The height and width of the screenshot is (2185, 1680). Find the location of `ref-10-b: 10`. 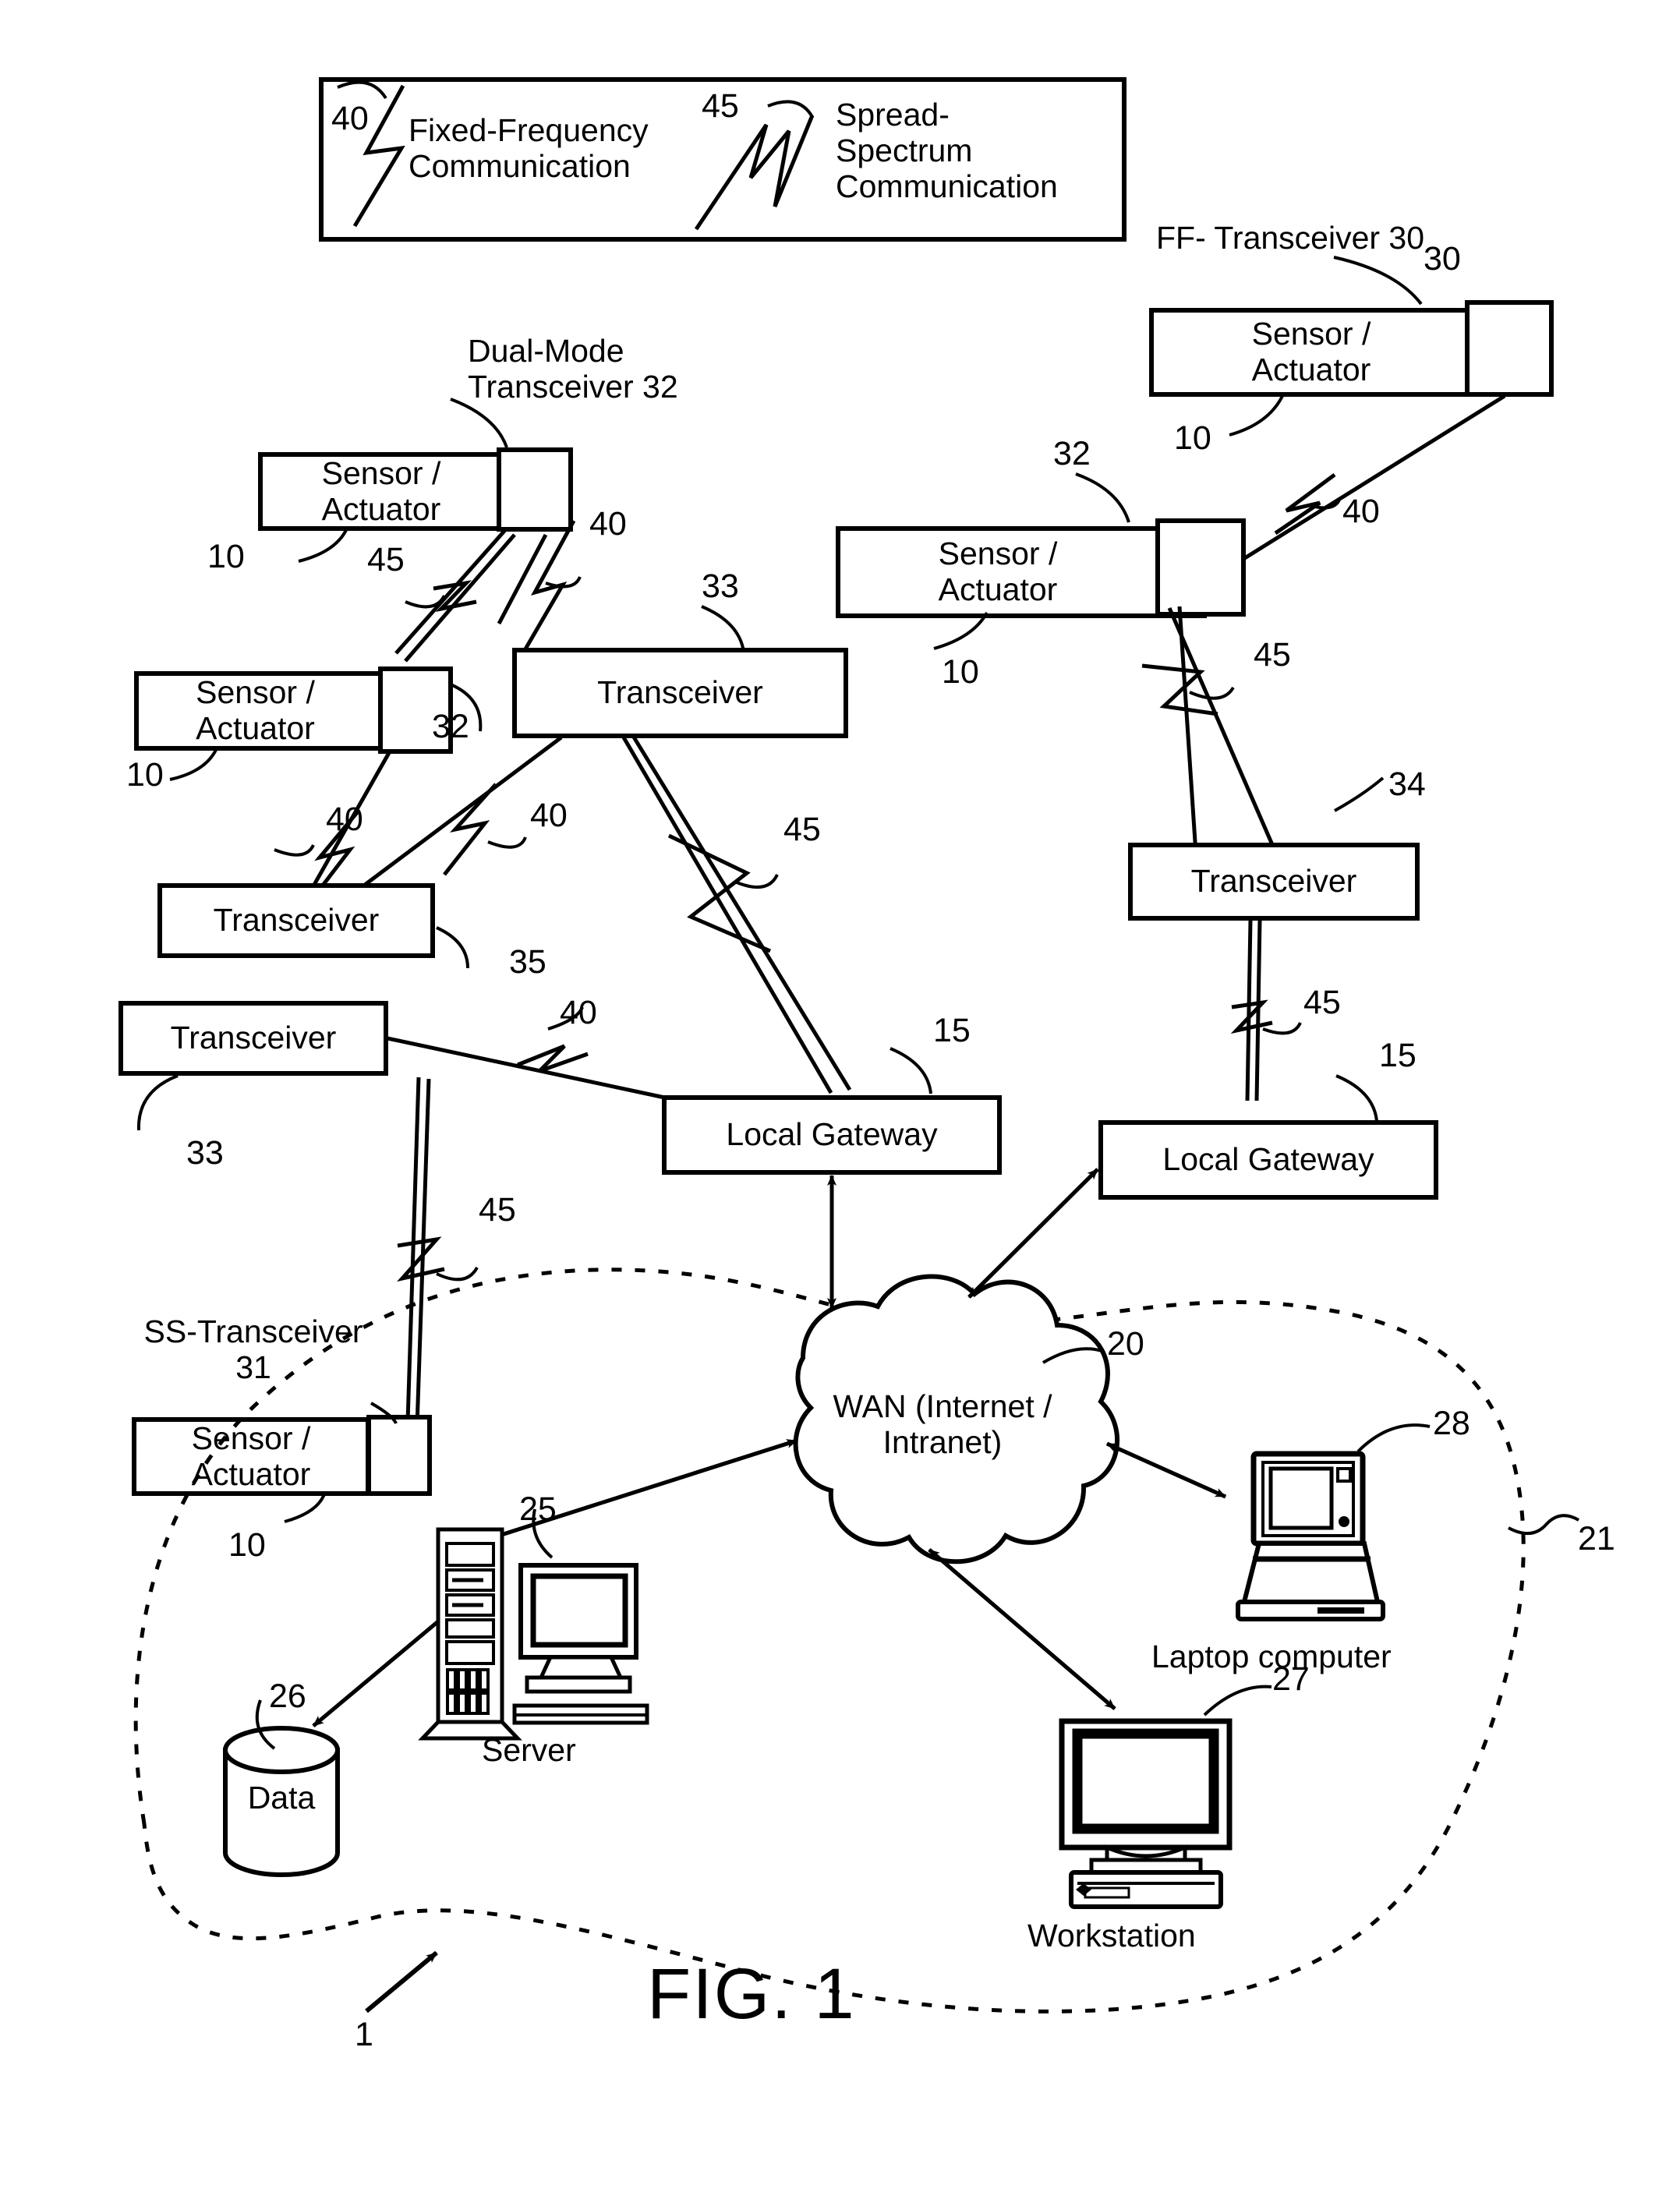

ref-10-b: 10 is located at coordinates (960, 672).